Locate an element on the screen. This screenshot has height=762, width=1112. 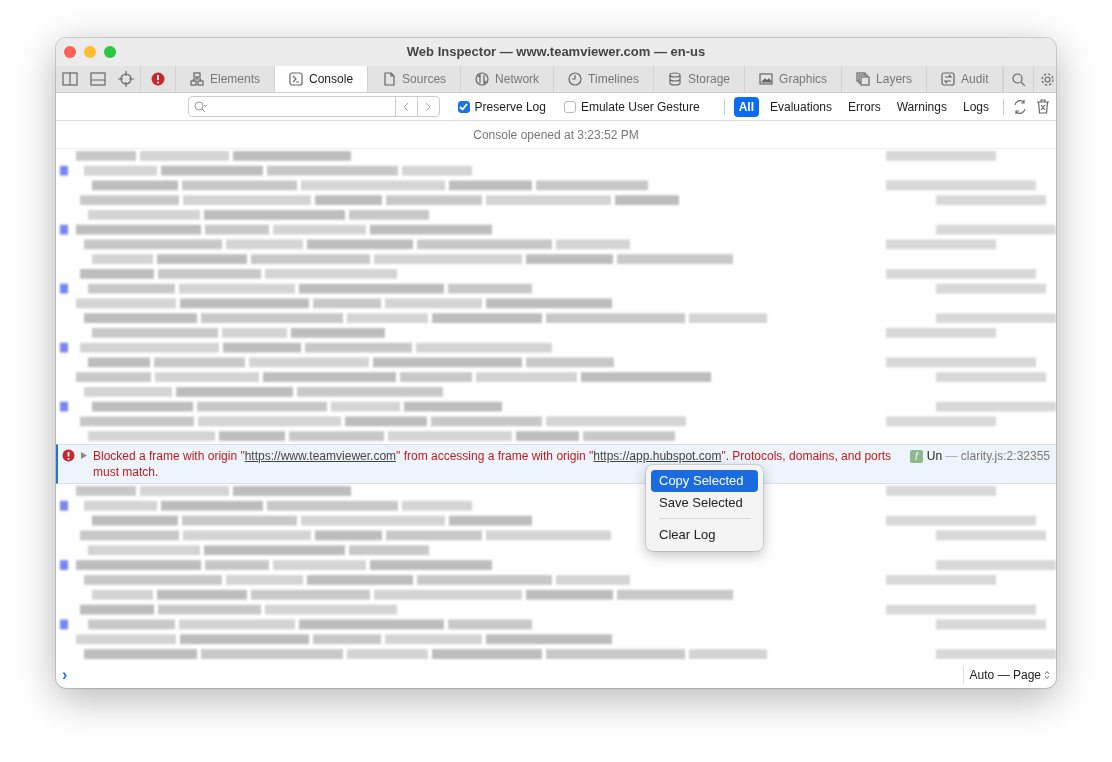
function-name: Un is located at coordinates (935, 456).